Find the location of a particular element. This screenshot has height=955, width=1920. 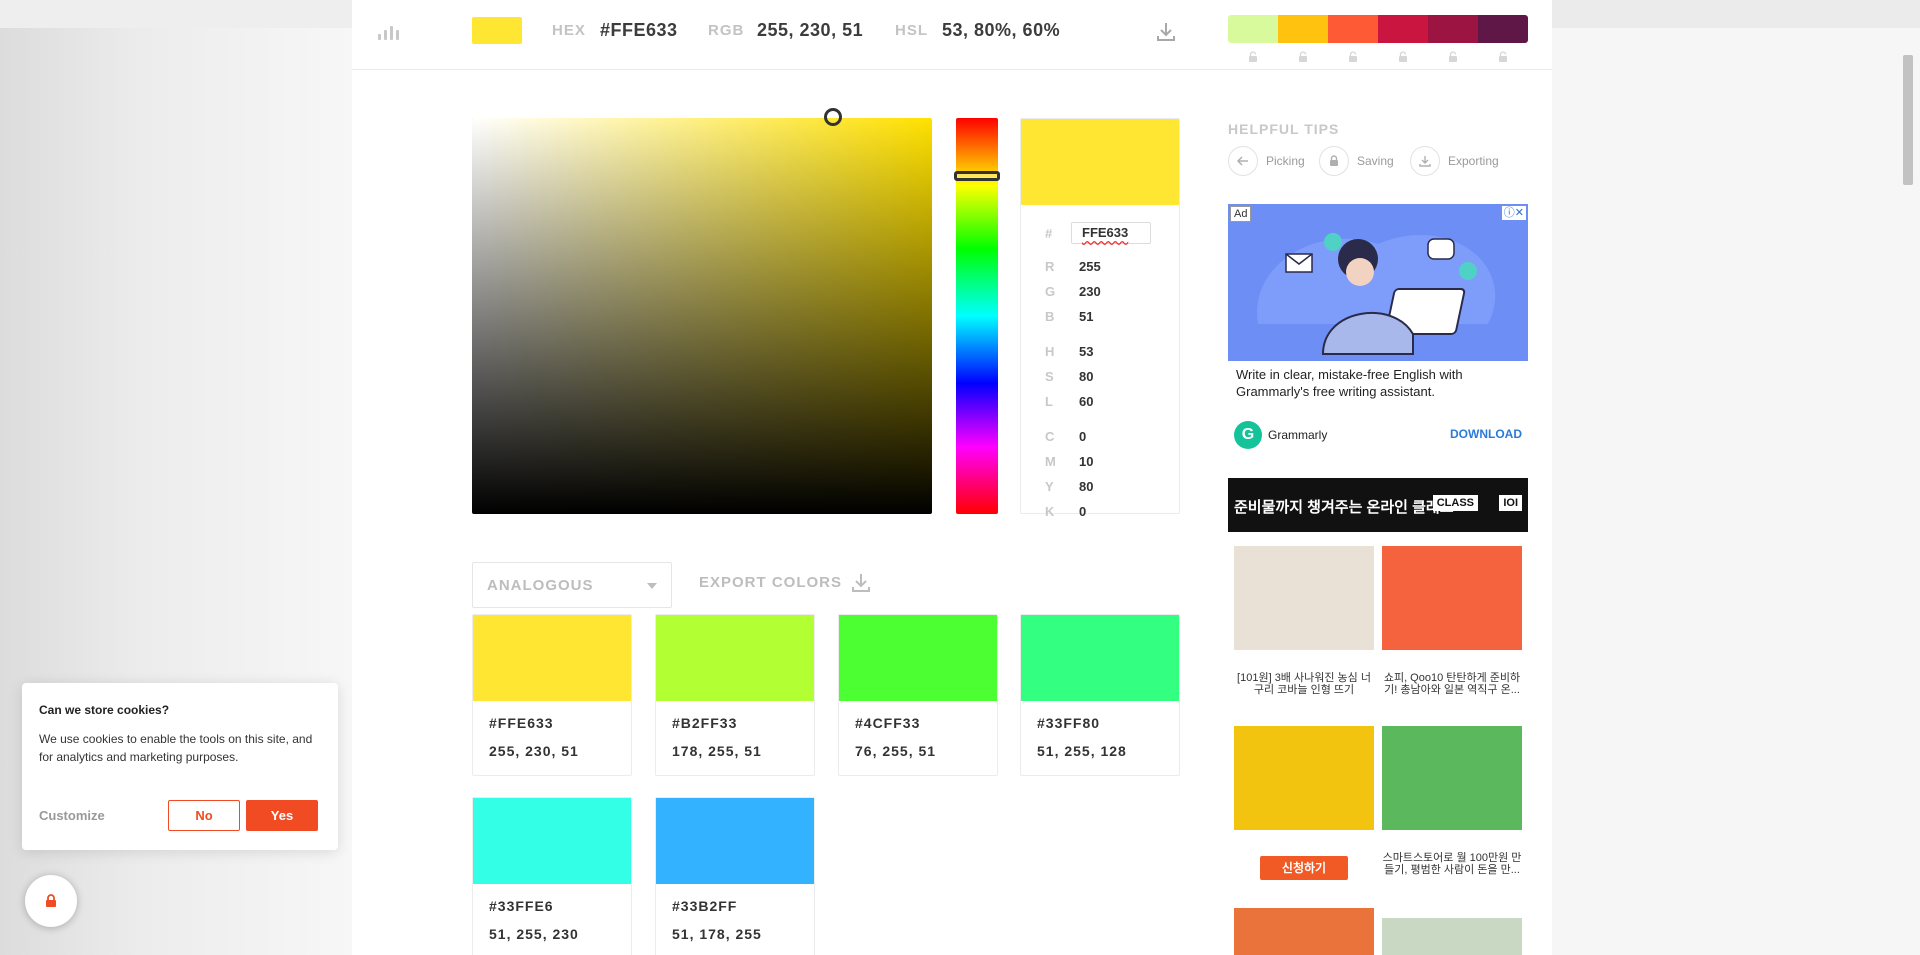

hsl-label: HSL is located at coordinates (911, 30).